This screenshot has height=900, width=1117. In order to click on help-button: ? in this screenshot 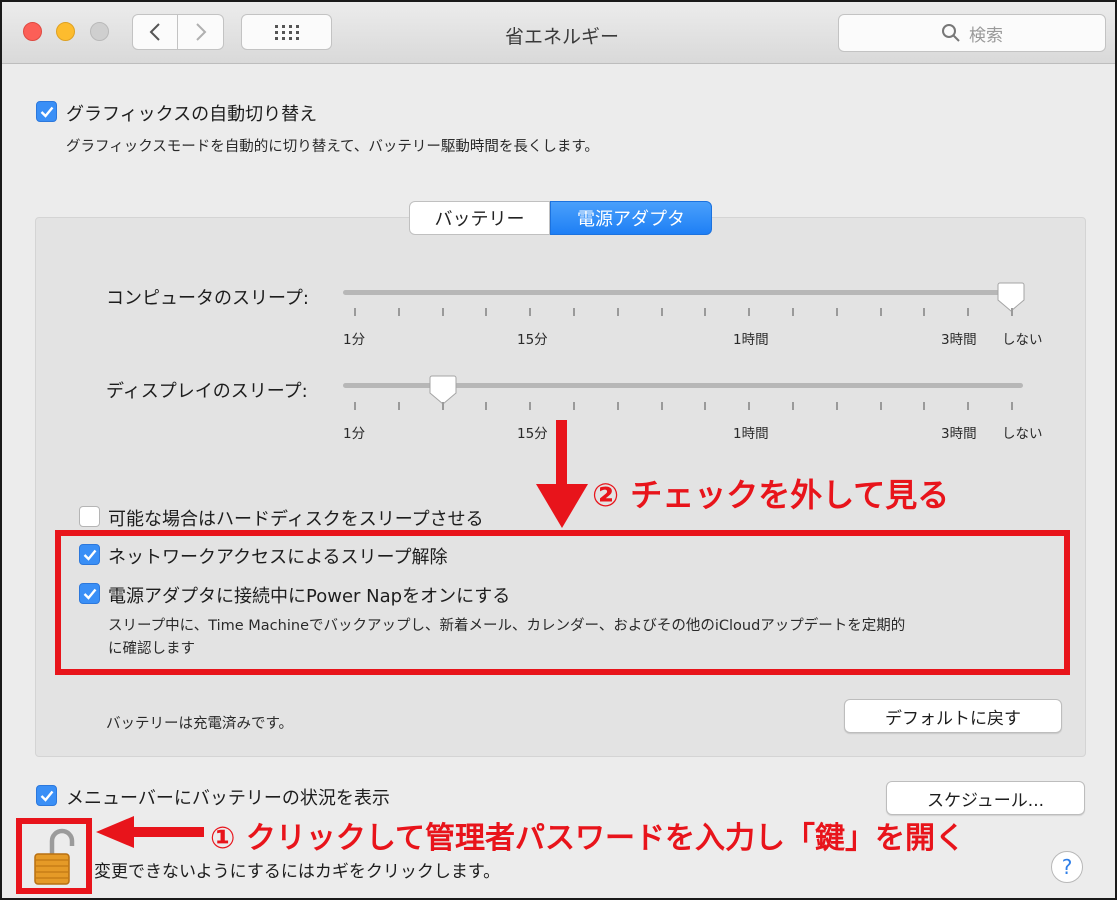, I will do `click(1067, 867)`.